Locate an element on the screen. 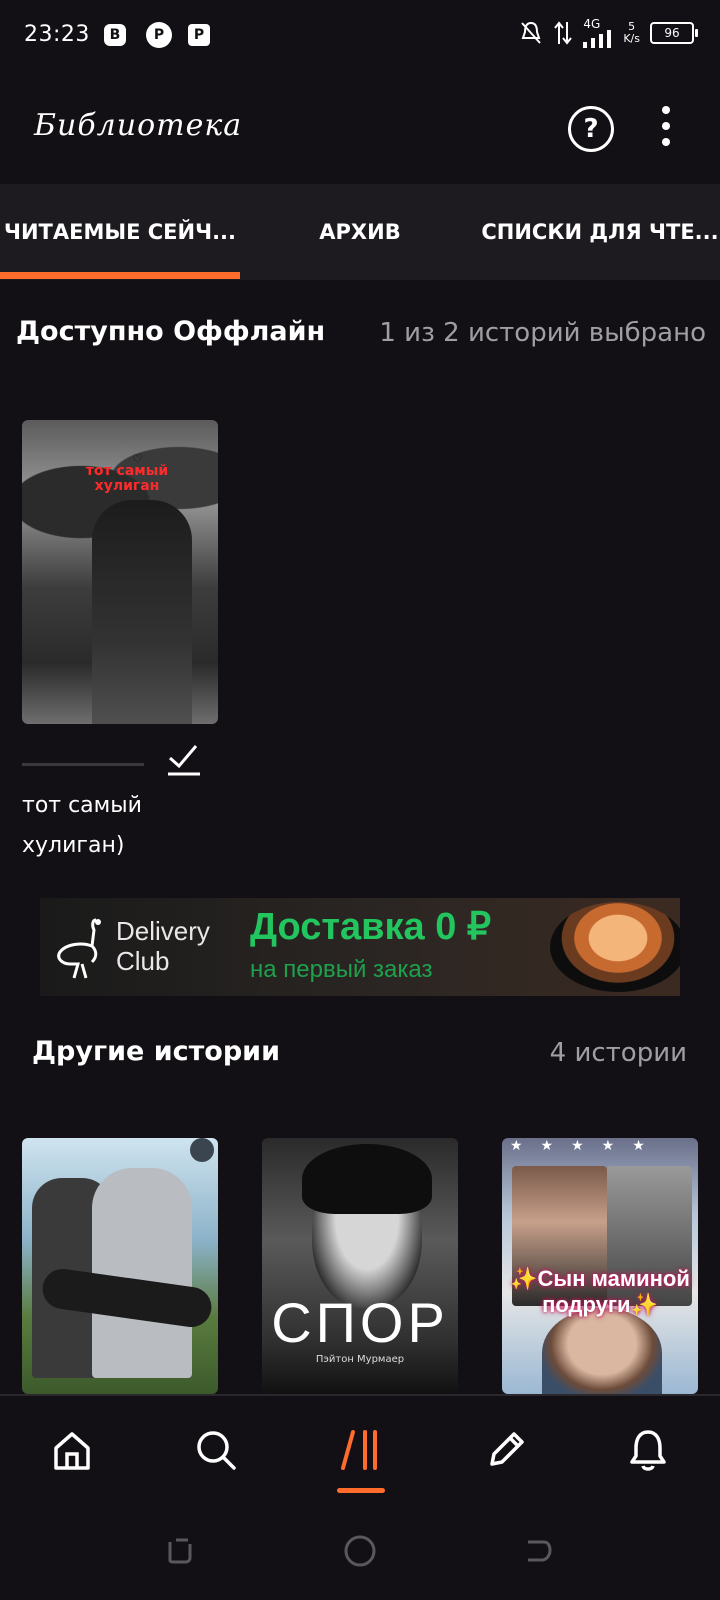 This screenshot has height=1600, width=720. status-time: 23:23 is located at coordinates (57, 34).